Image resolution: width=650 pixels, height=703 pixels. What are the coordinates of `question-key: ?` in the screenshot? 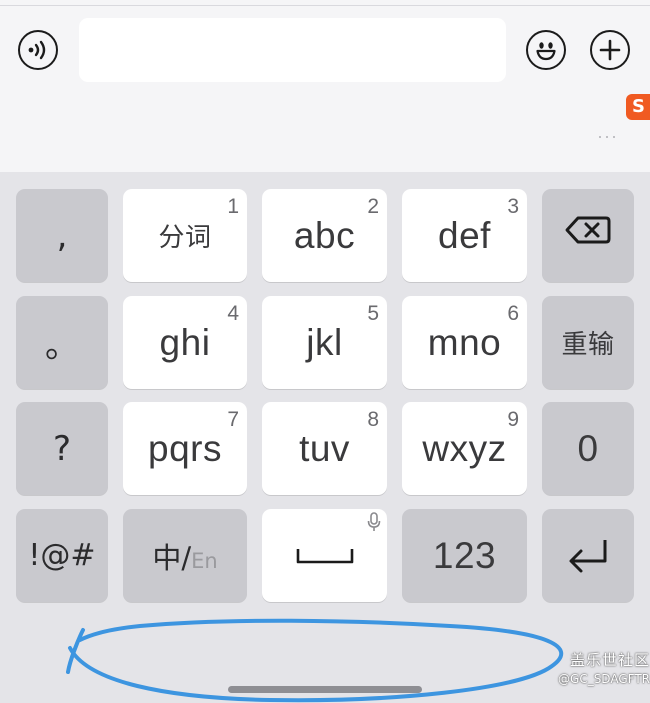 It's located at (62, 448).